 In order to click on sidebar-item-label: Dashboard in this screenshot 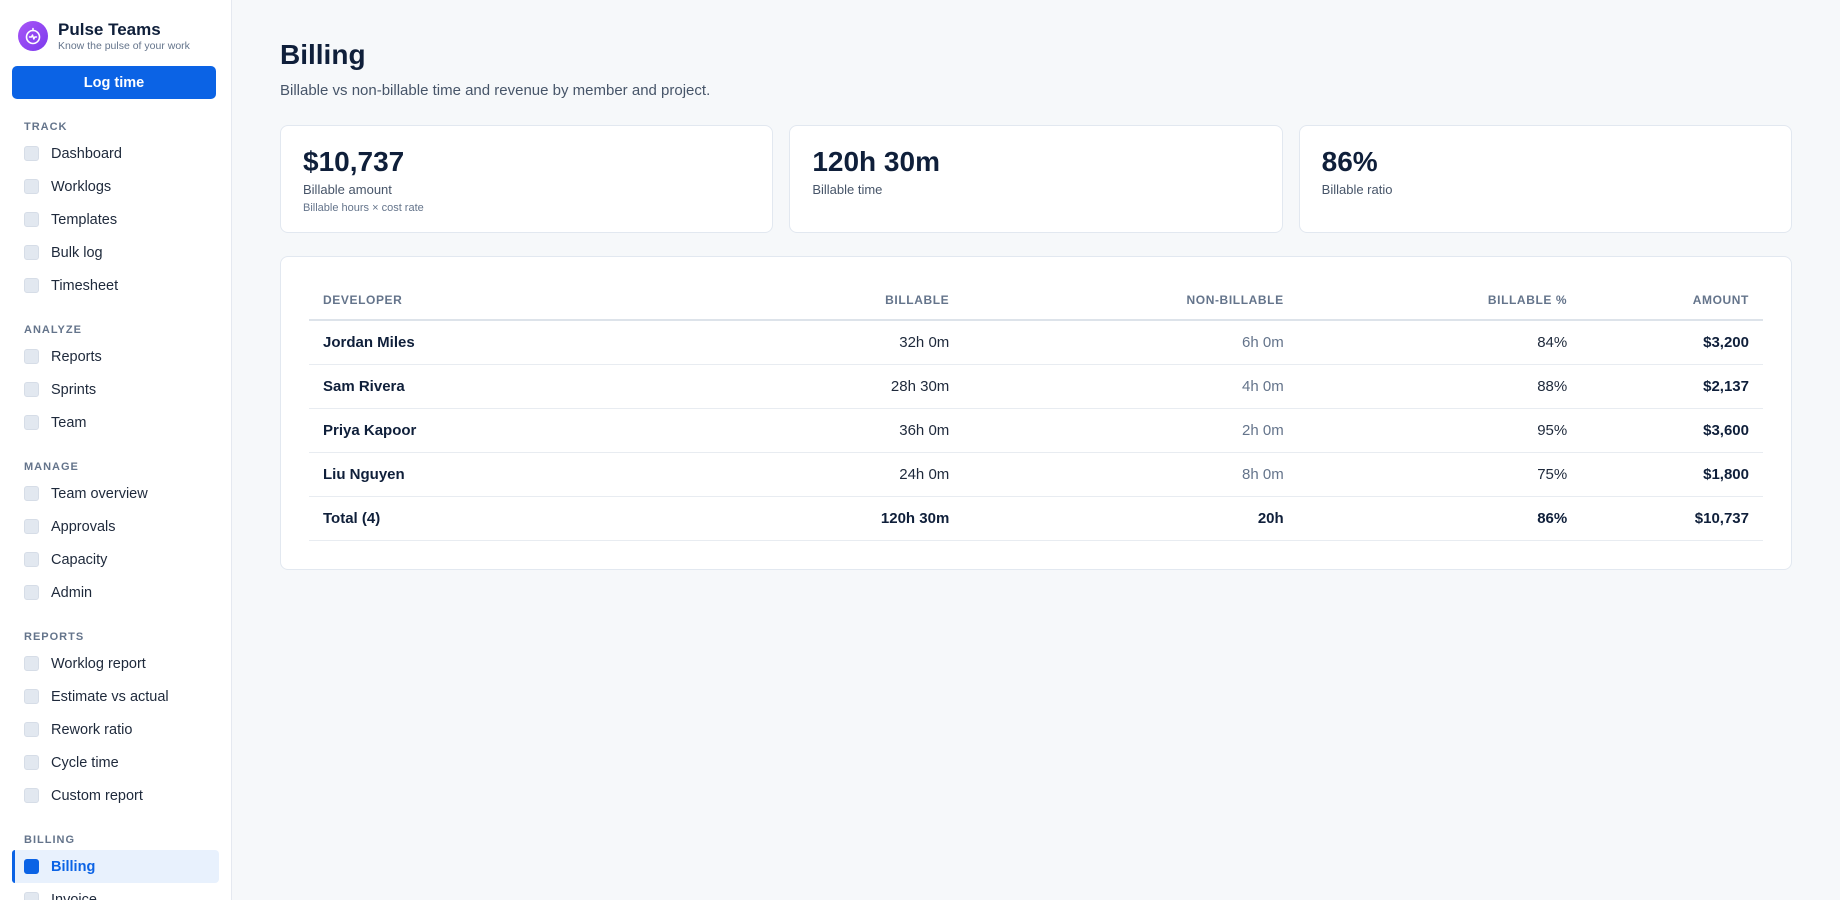, I will do `click(86, 153)`.